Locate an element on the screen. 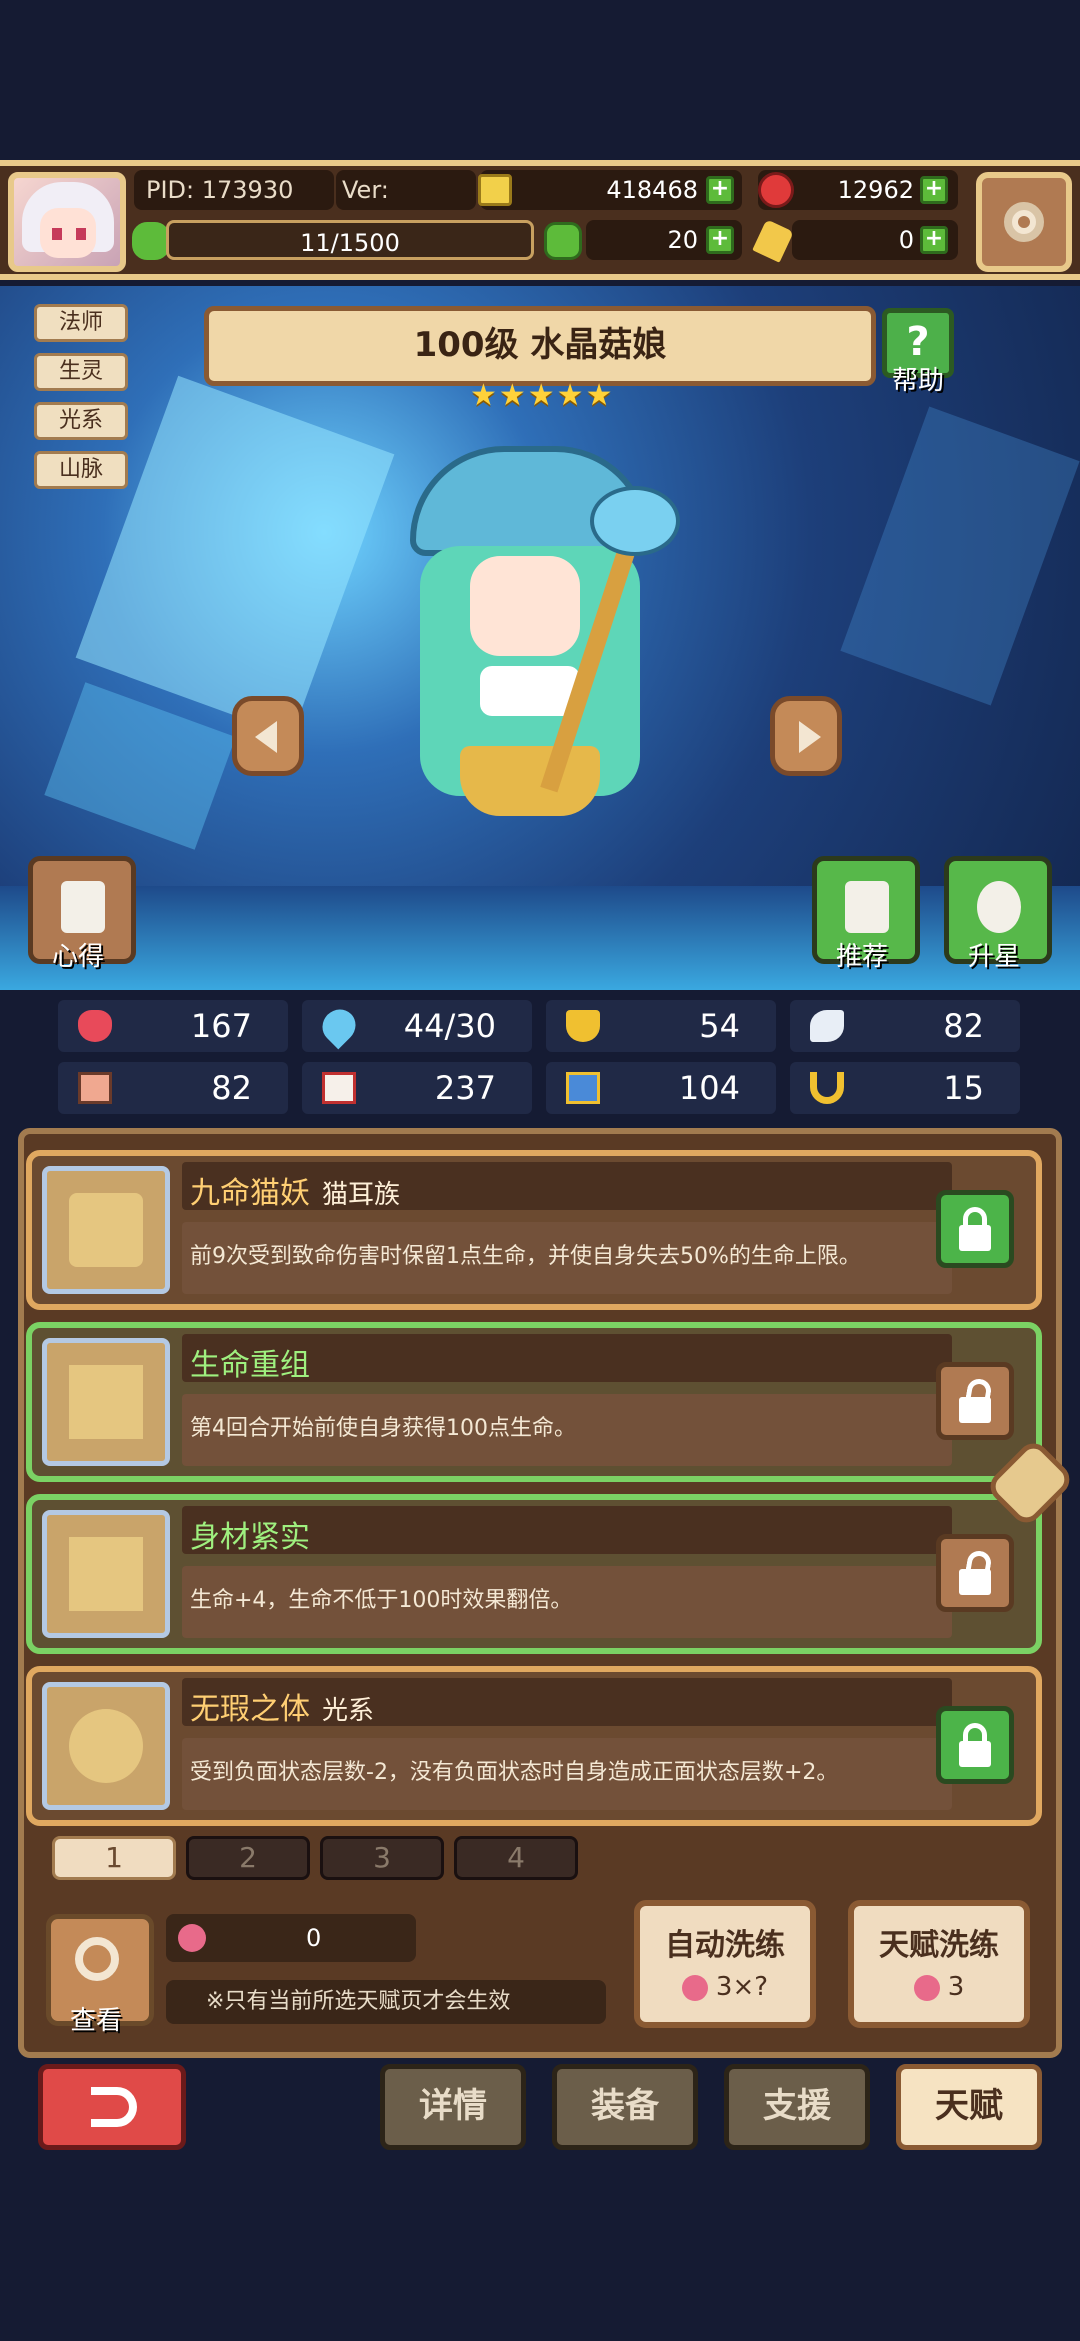  gold-counter: 418468 is located at coordinates (611, 190).